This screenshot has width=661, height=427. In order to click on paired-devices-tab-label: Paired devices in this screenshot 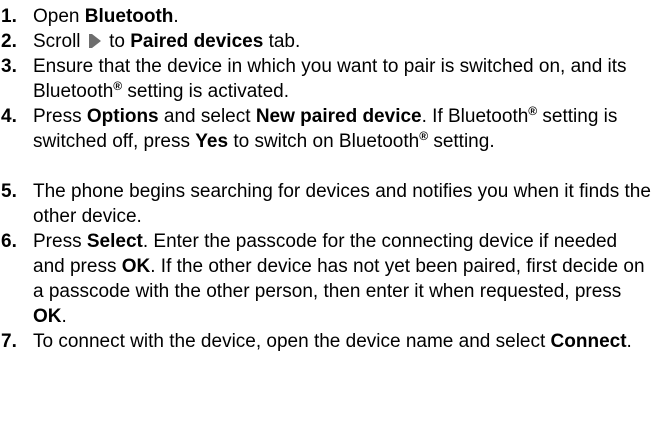, I will do `click(197, 41)`.